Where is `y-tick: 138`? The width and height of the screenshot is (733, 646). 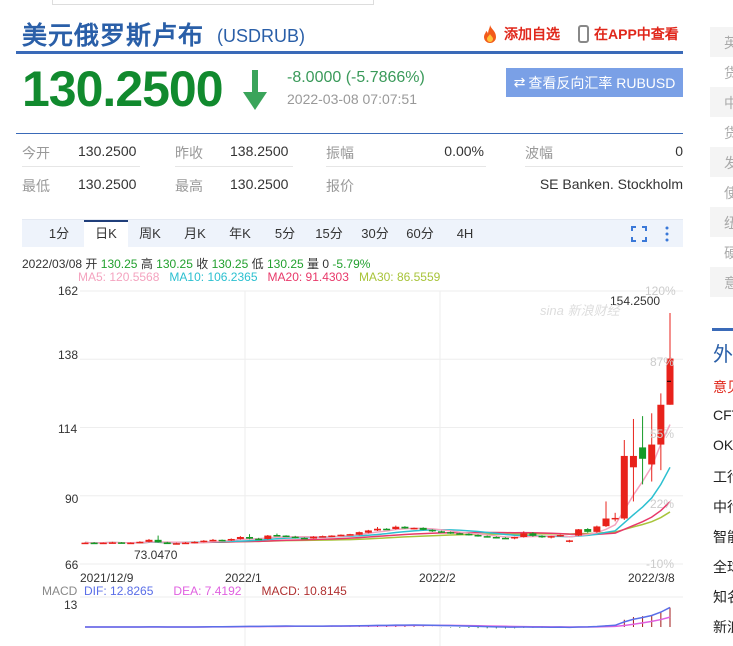
y-tick: 138 is located at coordinates (68, 355).